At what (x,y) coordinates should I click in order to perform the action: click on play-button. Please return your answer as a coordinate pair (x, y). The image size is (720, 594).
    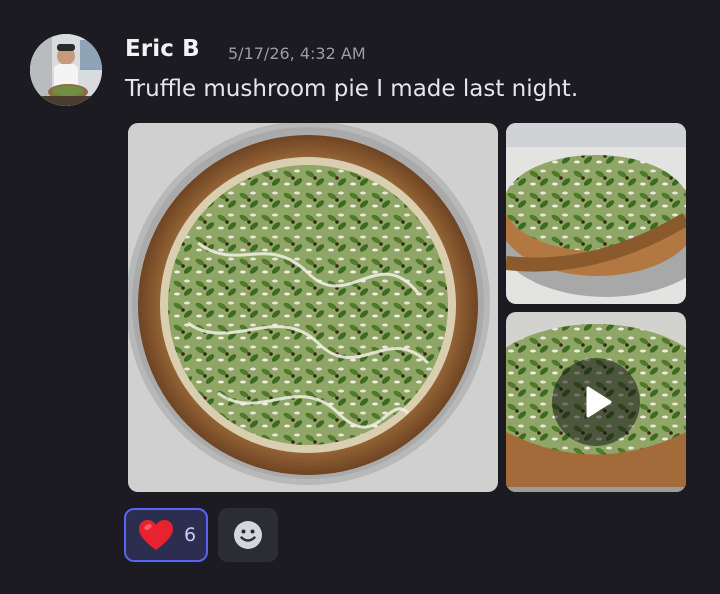
    Looking at the image, I should click on (596, 402).